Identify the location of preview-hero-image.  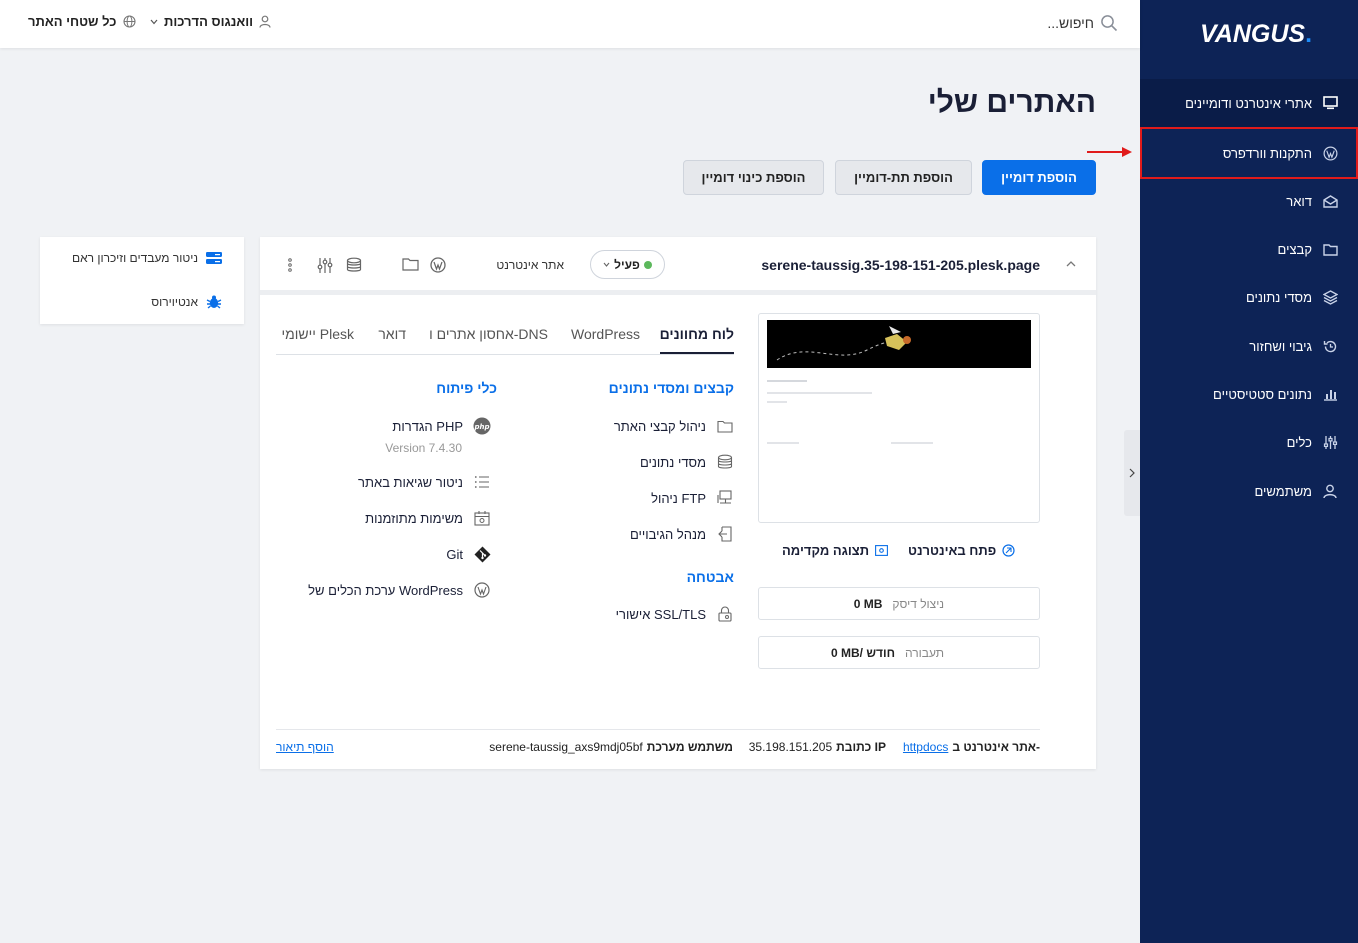
(899, 344).